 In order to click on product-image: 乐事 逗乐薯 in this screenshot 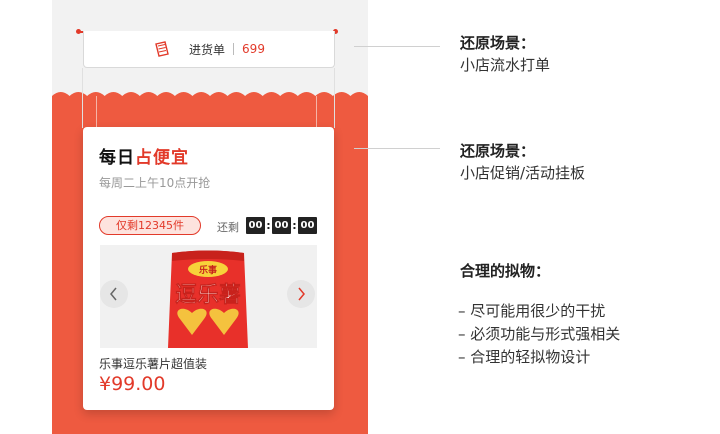, I will do `click(208, 296)`.